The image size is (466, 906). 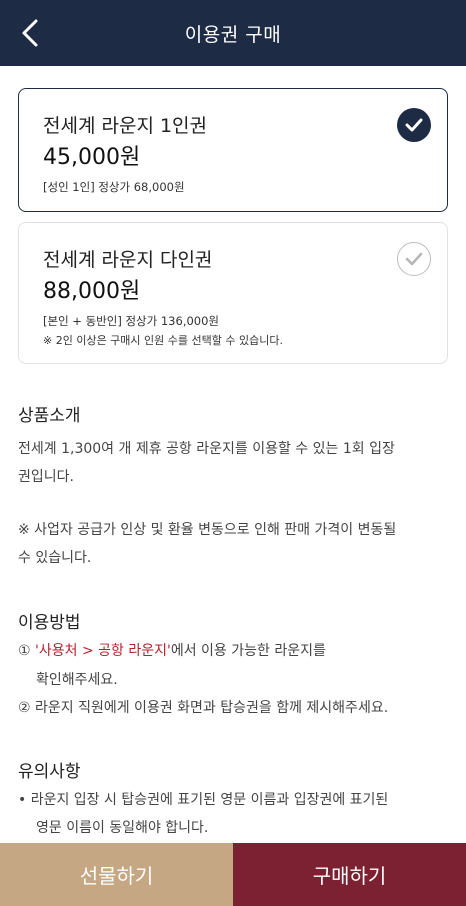 What do you see at coordinates (203, 708) in the screenshot?
I see `usage-step-2: ② 라운지 직원에게 이용권 화면과 탑승권을 함께 제시해주세요.` at bounding box center [203, 708].